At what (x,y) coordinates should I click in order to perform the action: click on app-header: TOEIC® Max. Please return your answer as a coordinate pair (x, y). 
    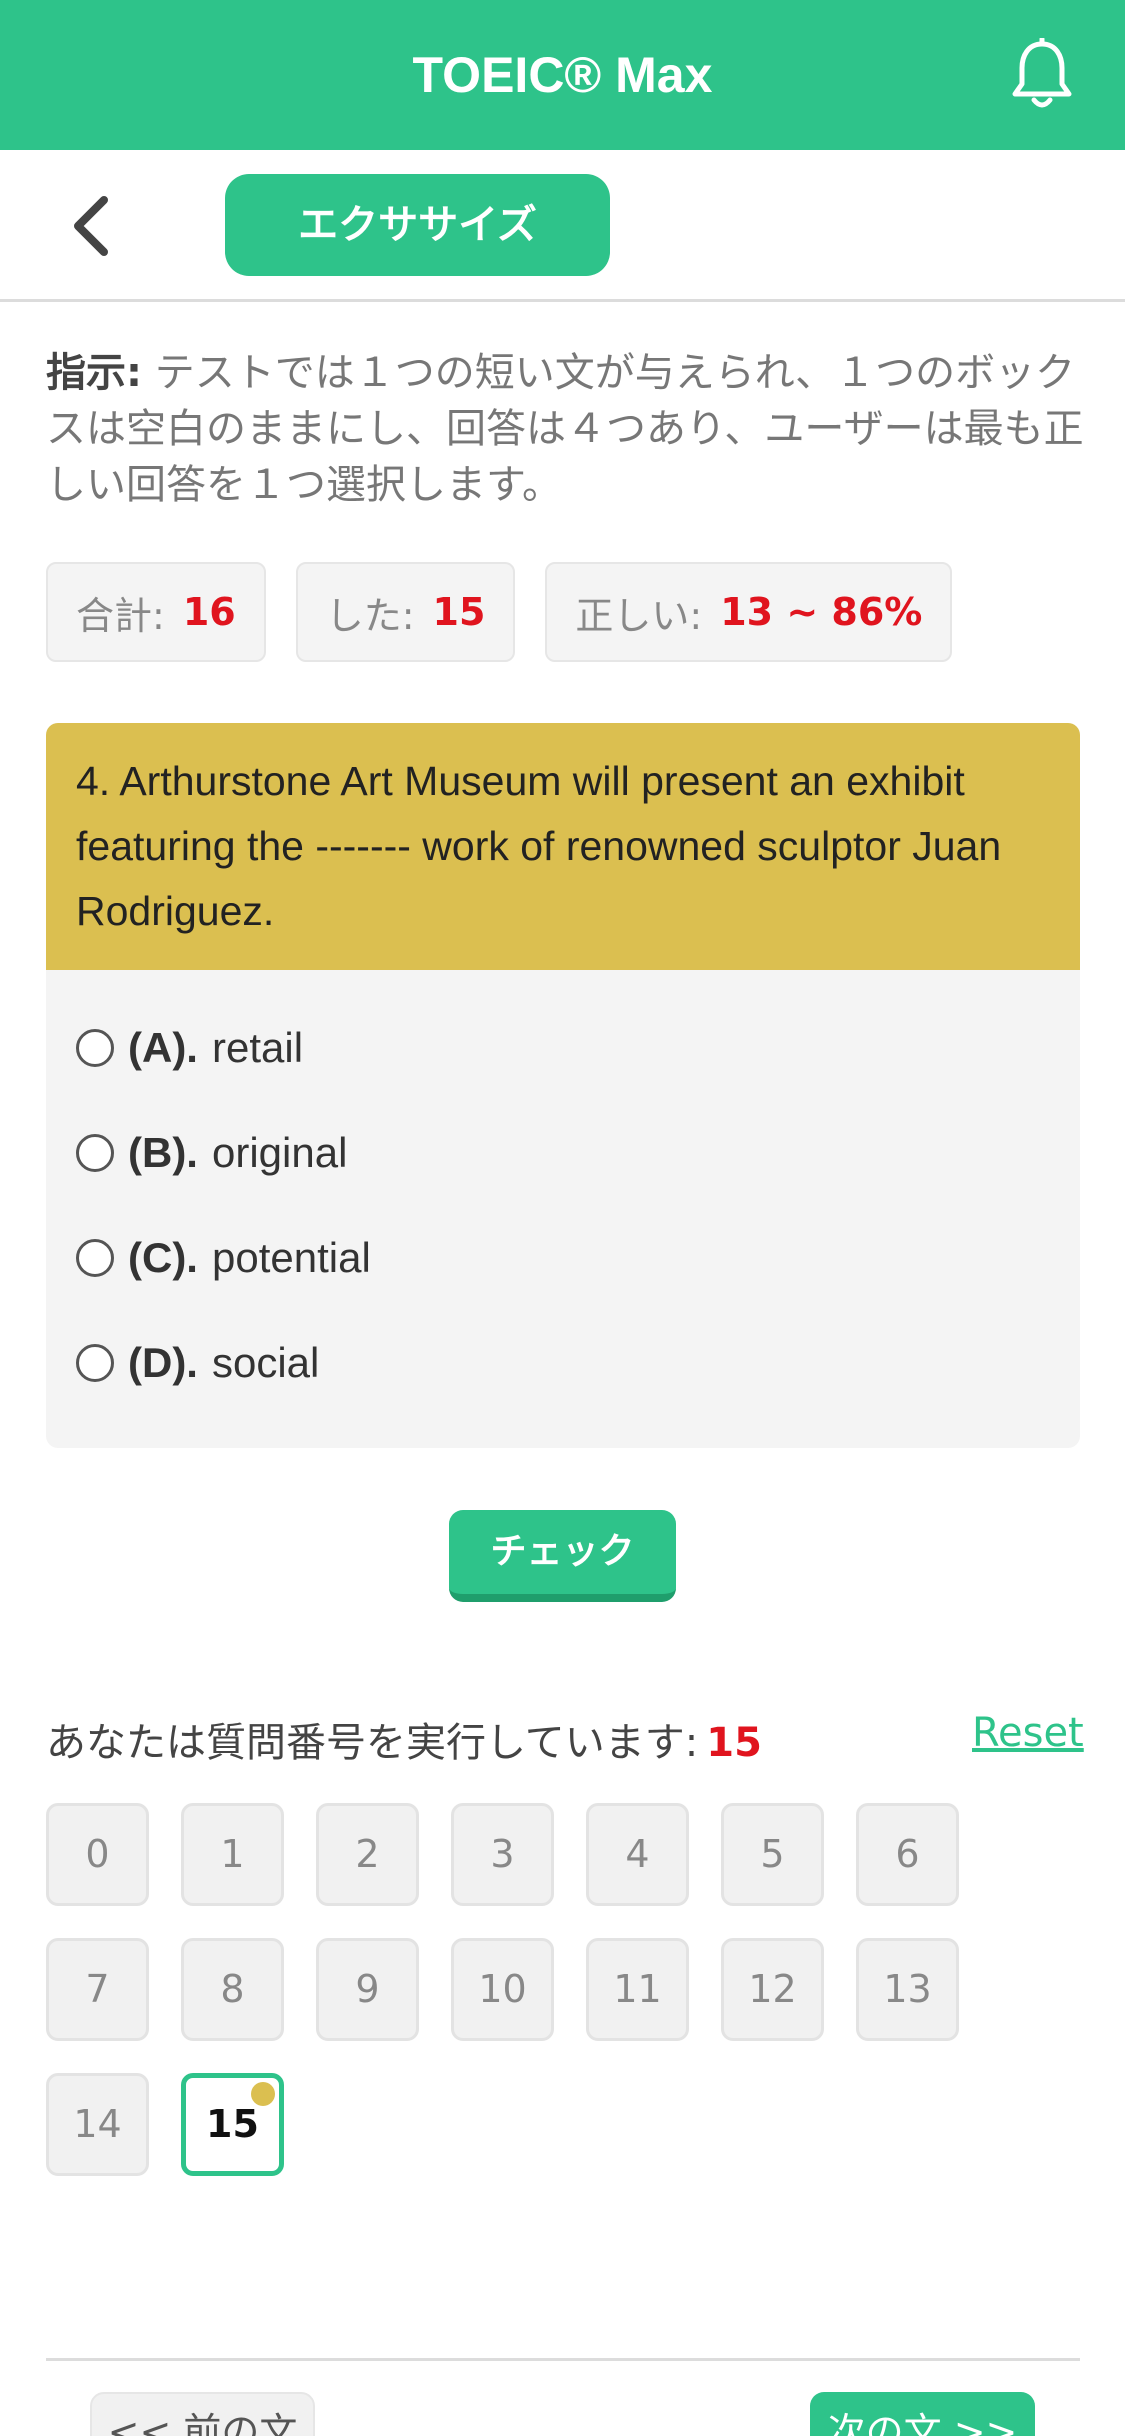
    Looking at the image, I should click on (562, 75).